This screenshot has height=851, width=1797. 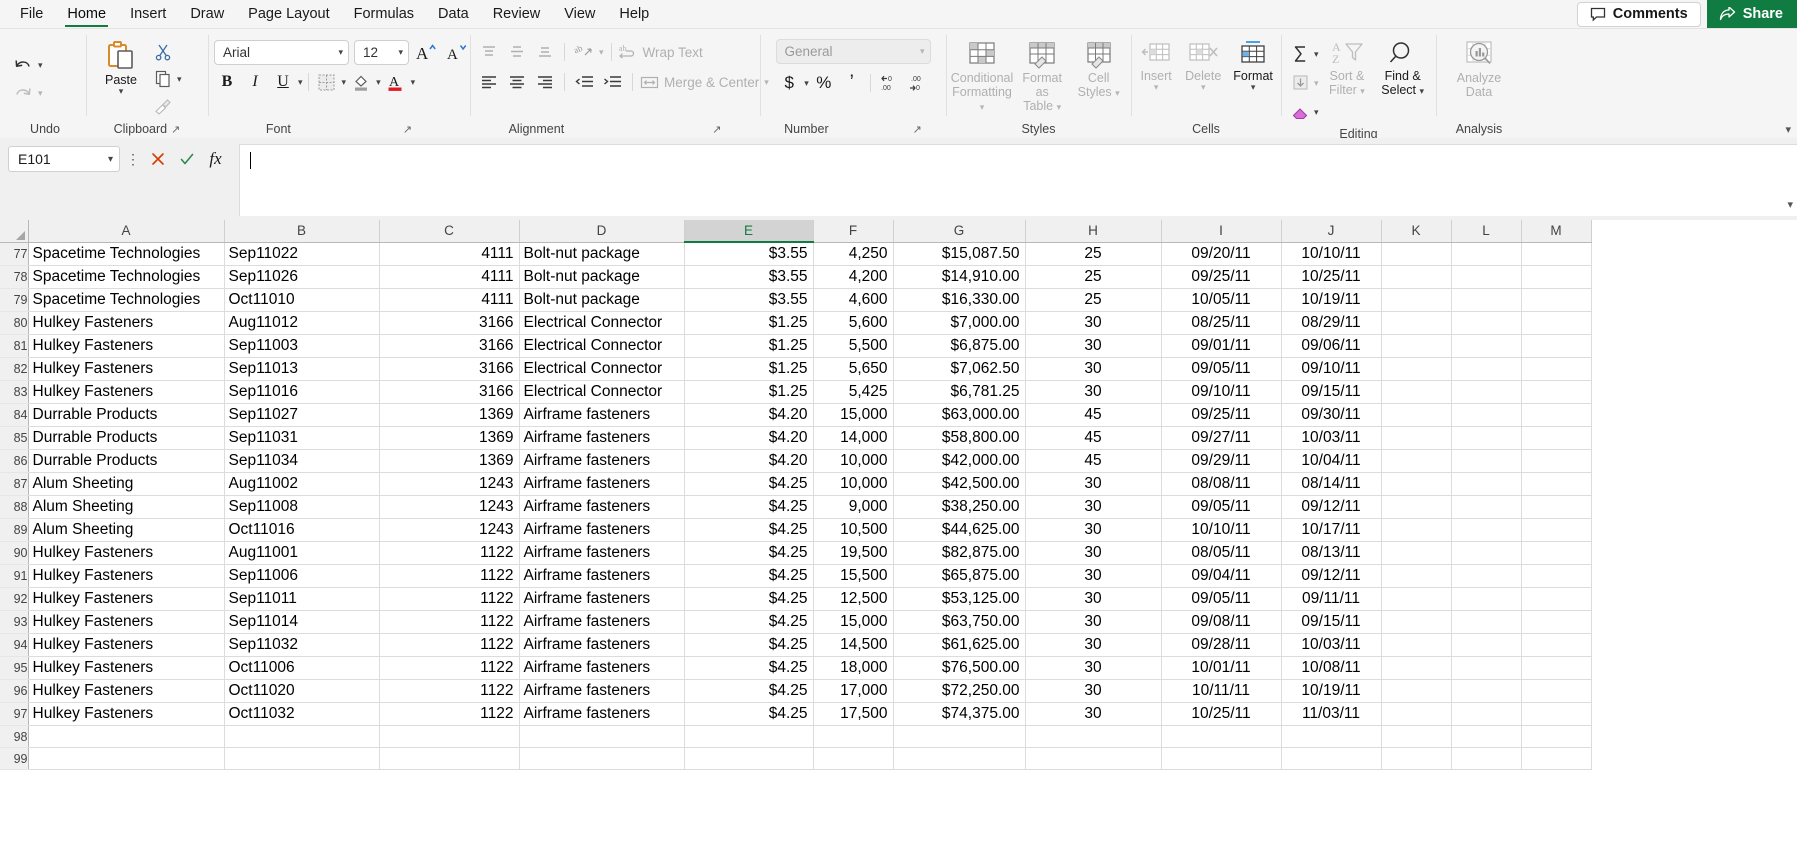 What do you see at coordinates (1556, 392) in the screenshot?
I see `cell-M83` at bounding box center [1556, 392].